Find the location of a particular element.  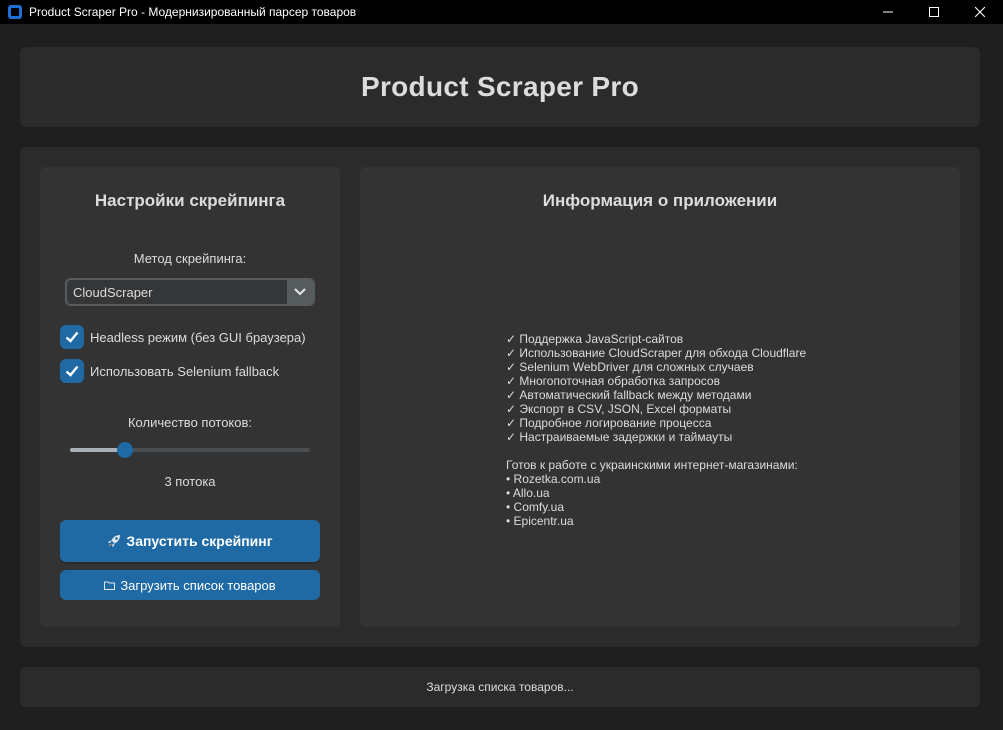

minimize-icon is located at coordinates (888, 12).